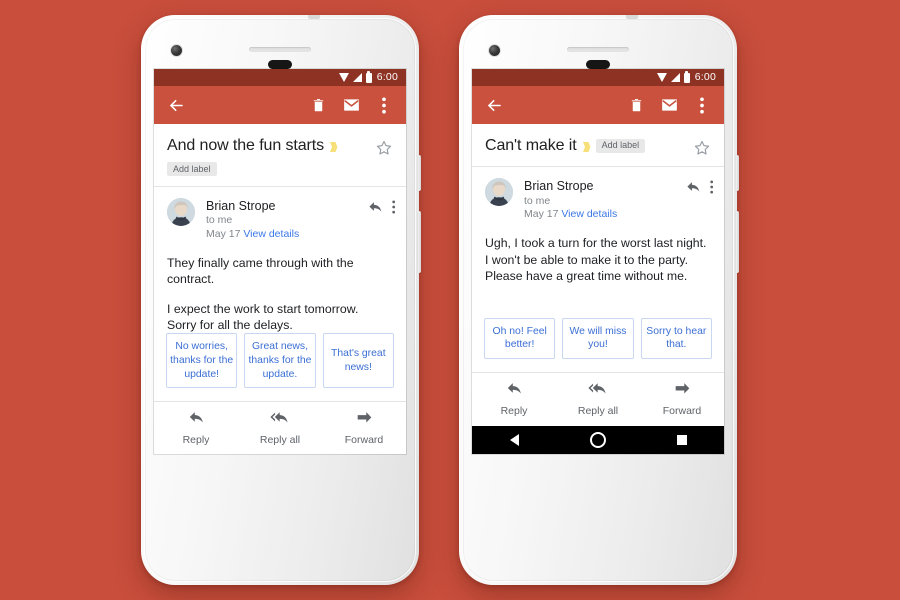  Describe the element at coordinates (520, 338) in the screenshot. I see `smart-reply-chip: Oh no! Feel better!` at that location.